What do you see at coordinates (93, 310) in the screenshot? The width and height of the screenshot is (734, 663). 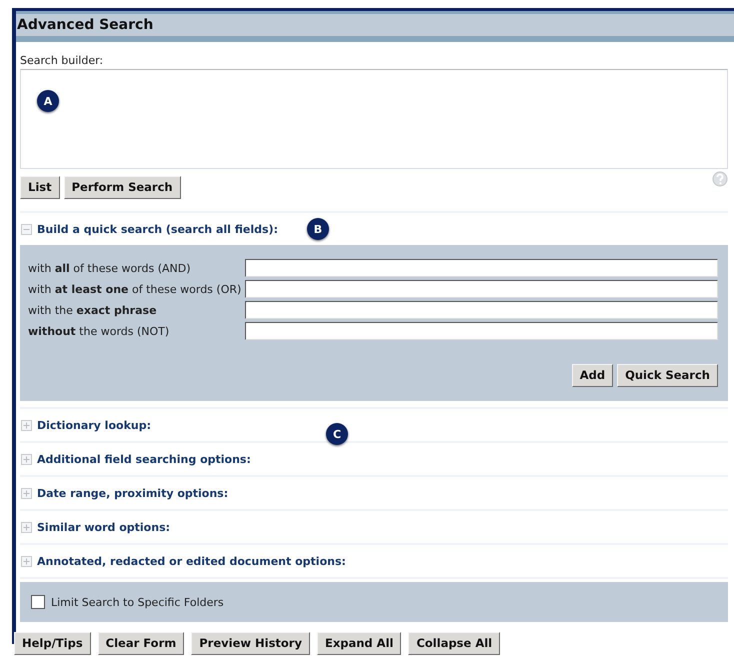 I see `field-label: with the exact phrase` at bounding box center [93, 310].